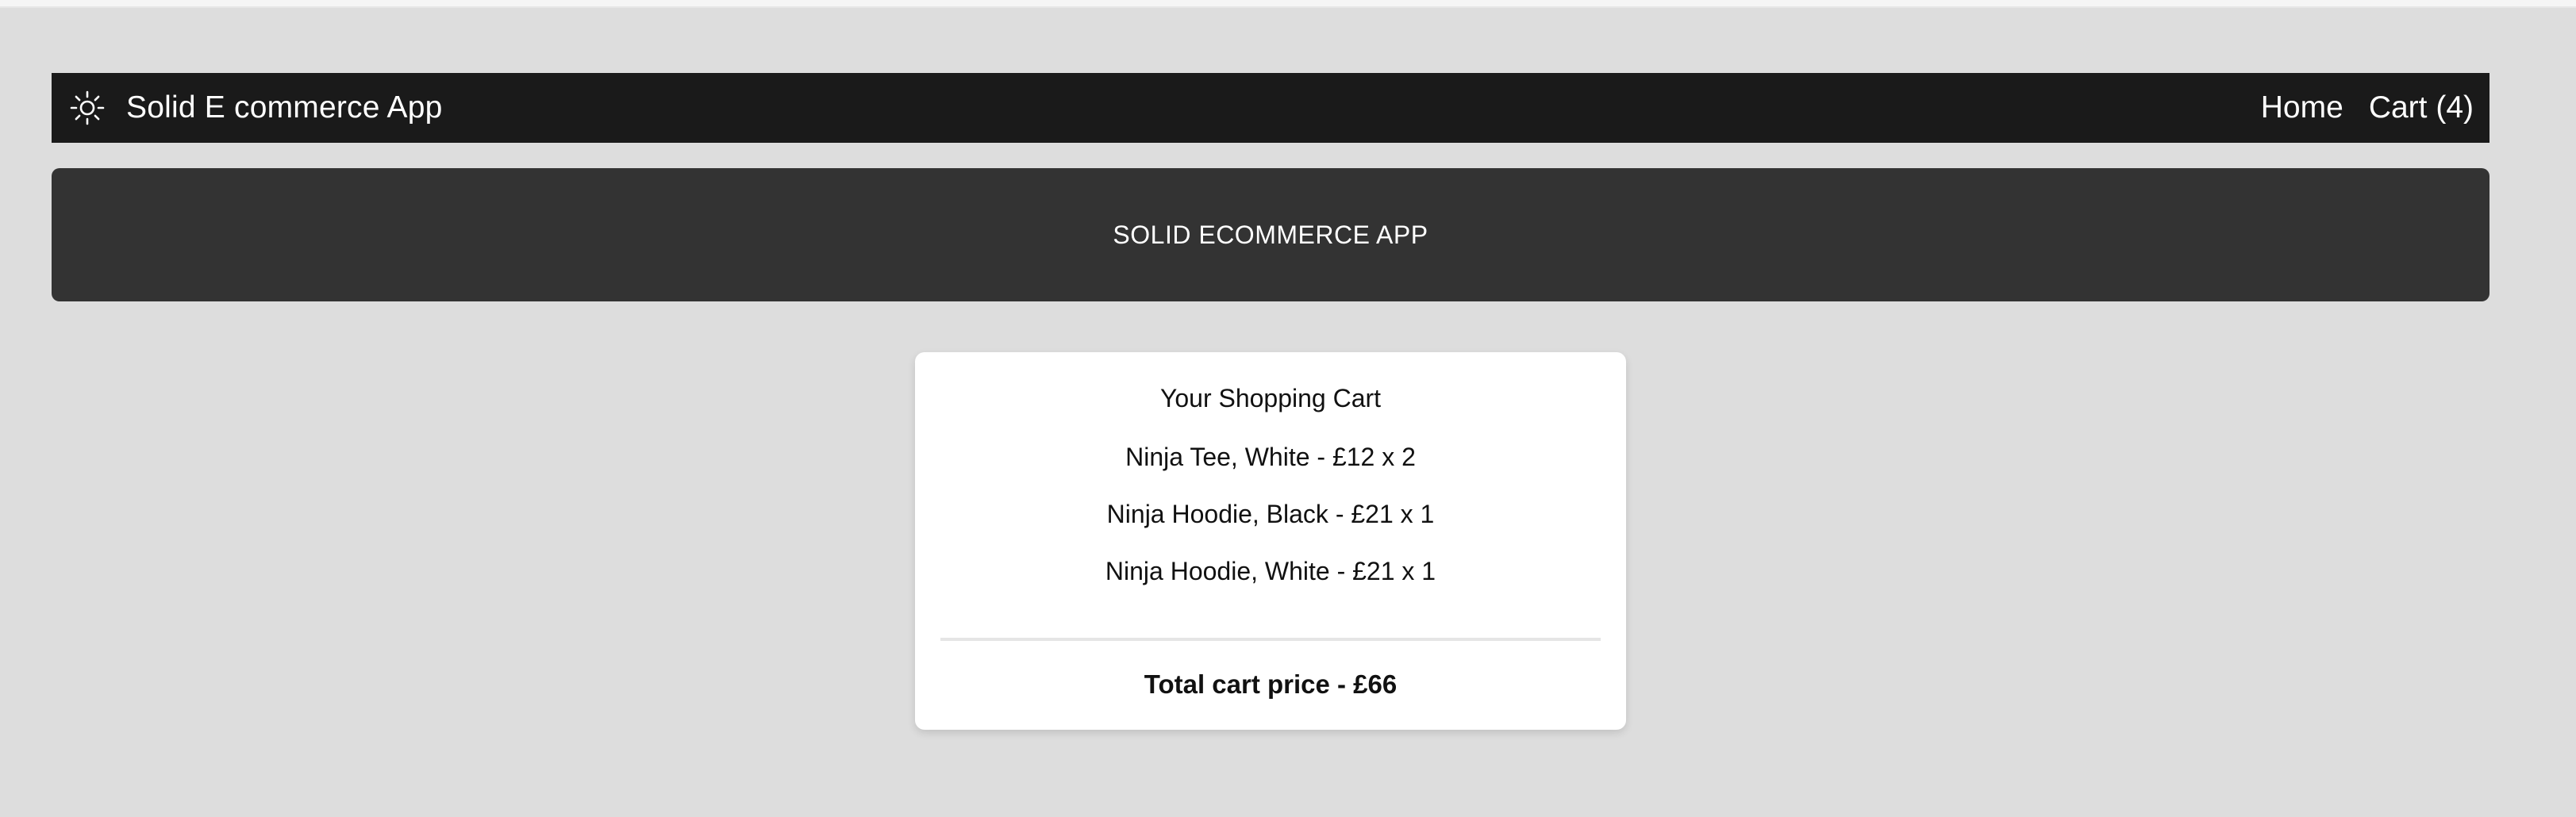  Describe the element at coordinates (1270, 398) in the screenshot. I see `cart-title: Your Shopping Cart` at that location.